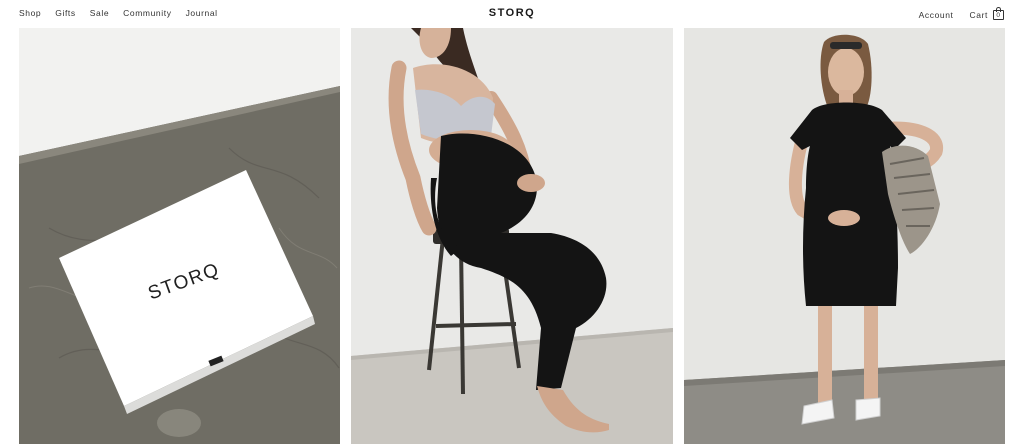 The image size is (1024, 448). I want to click on shopping-bag-icon: 0, so click(998, 13).